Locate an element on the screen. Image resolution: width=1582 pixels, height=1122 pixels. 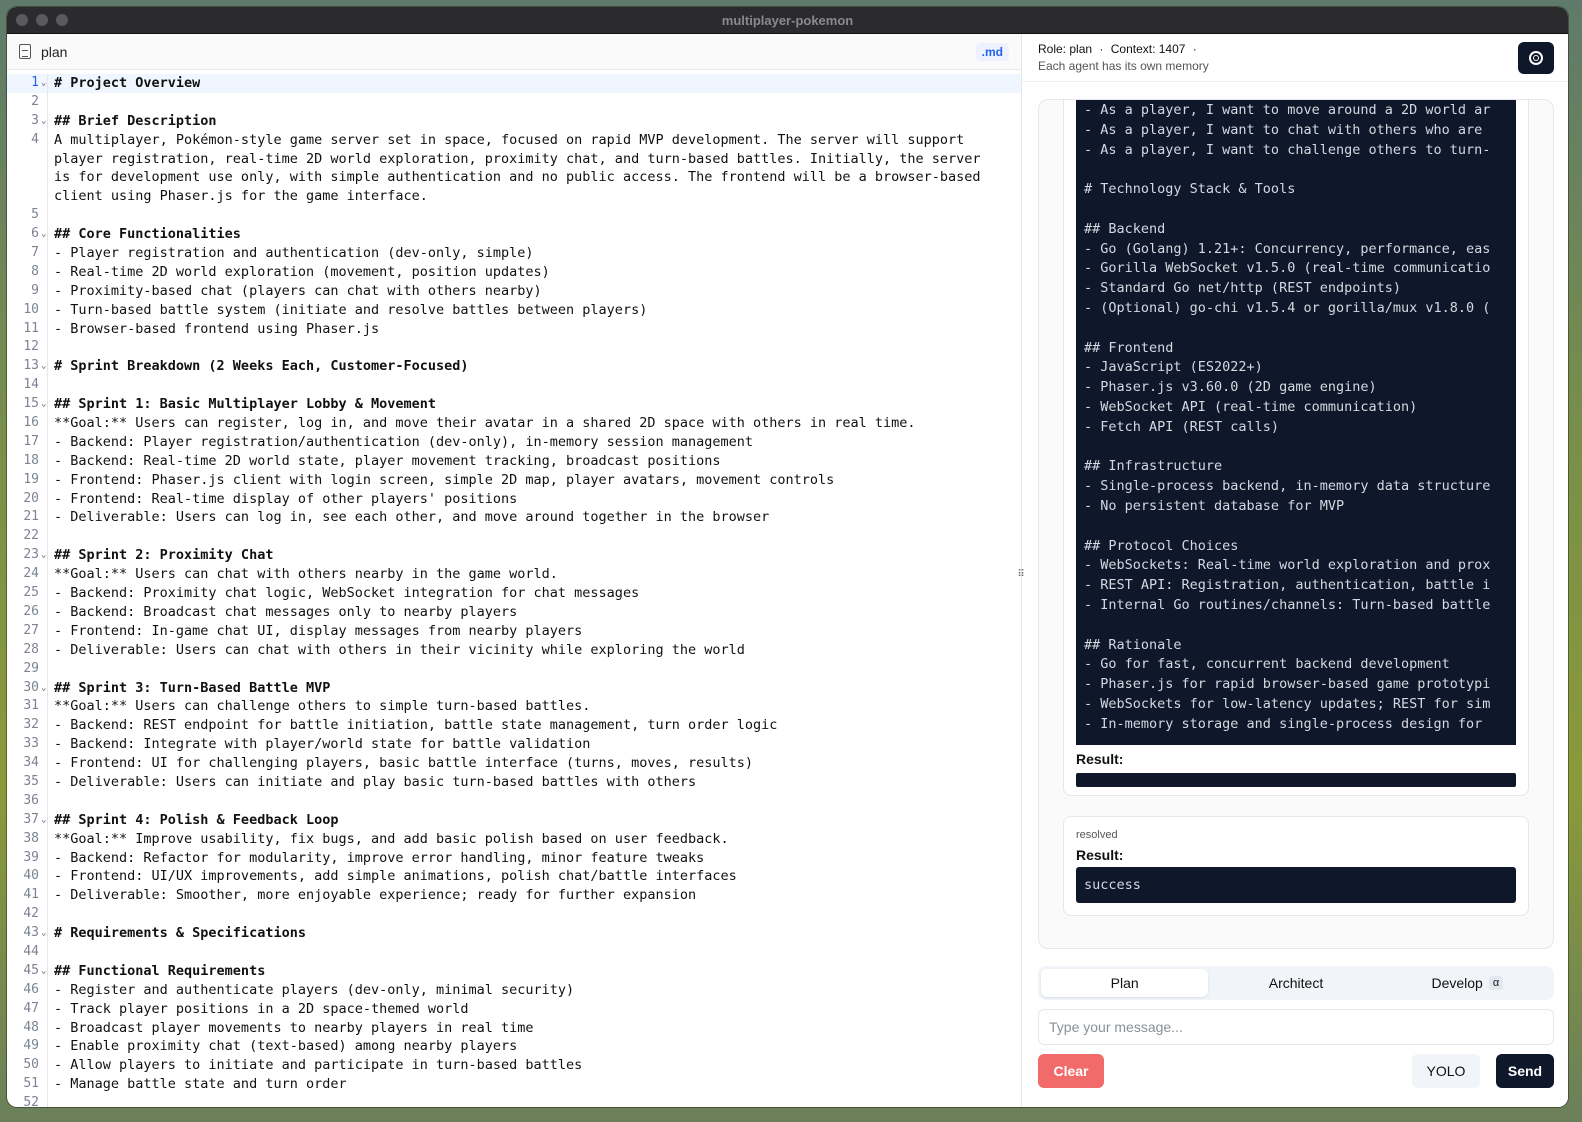
code-line: 52 is located at coordinates (514, 1100).